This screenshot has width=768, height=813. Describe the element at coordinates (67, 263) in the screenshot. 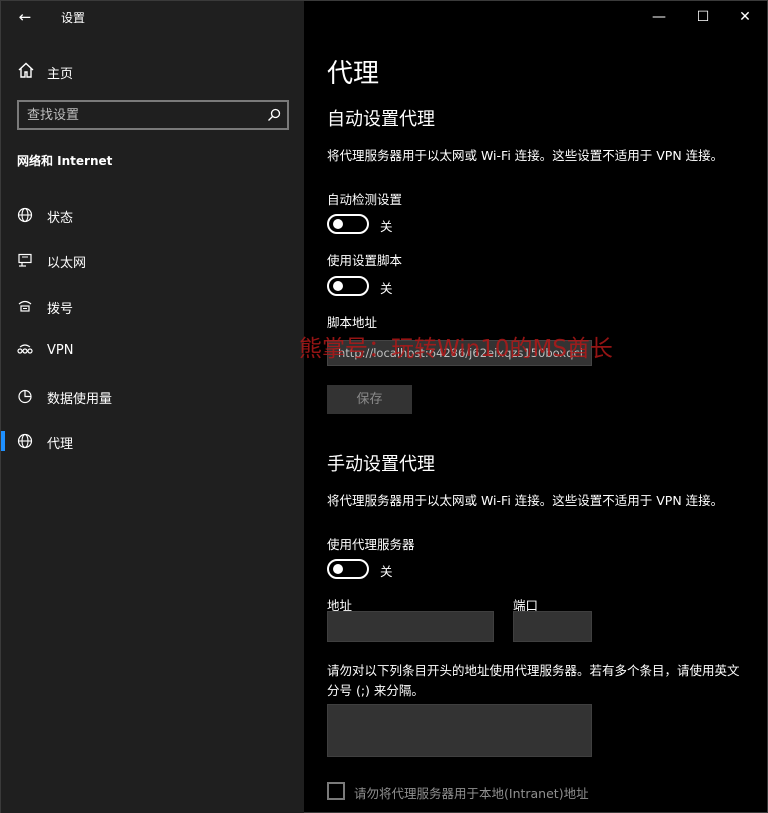

I see `sidebar-item-label: 以太网` at that location.